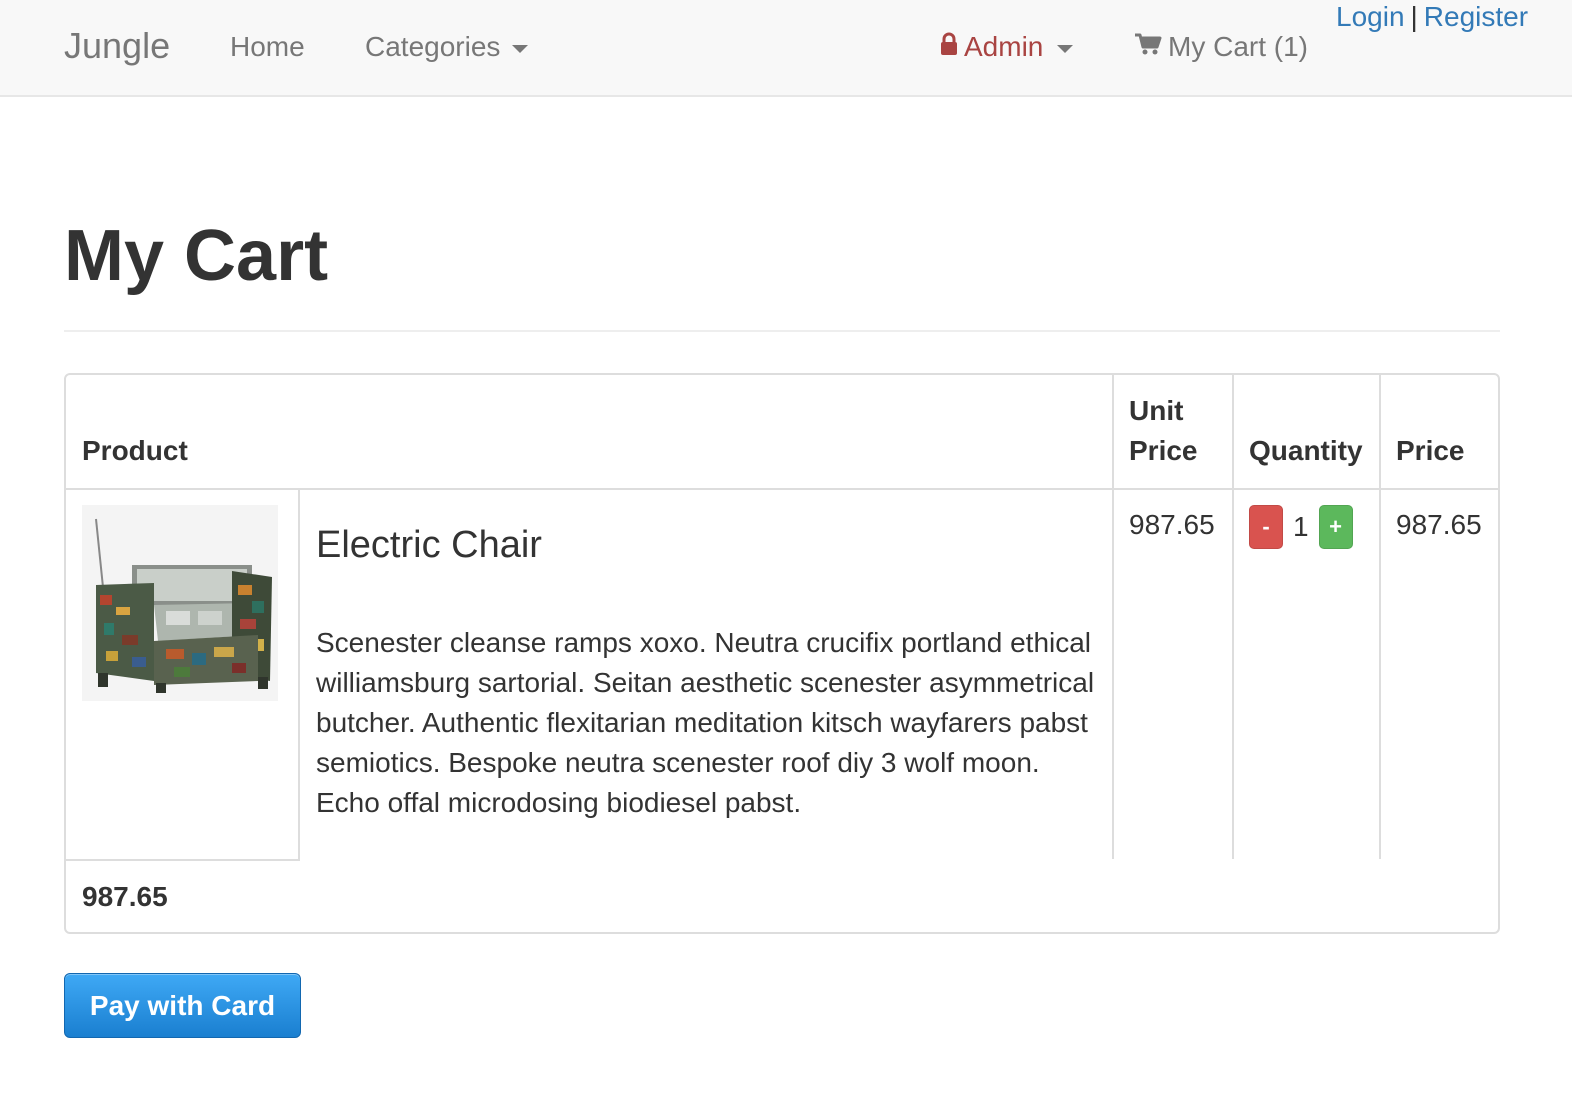 The image size is (1572, 1116). What do you see at coordinates (1335, 527) in the screenshot?
I see `increase-quantity-button: +` at bounding box center [1335, 527].